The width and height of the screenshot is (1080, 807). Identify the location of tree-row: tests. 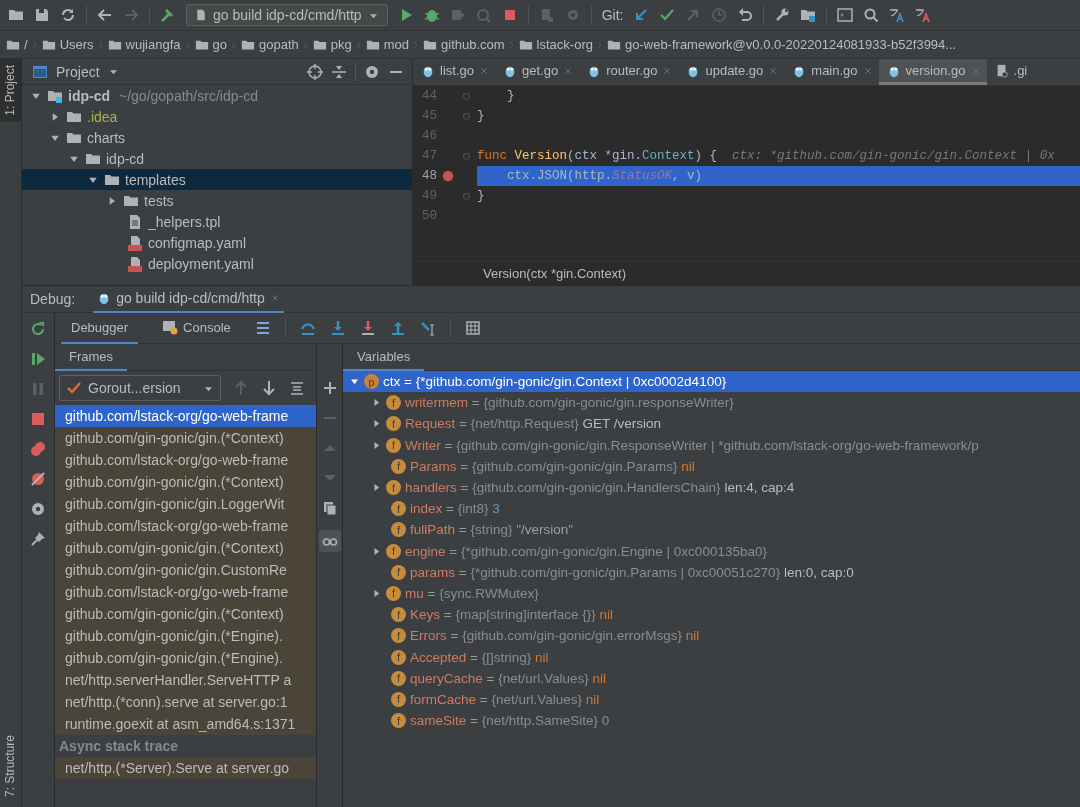
(217, 200).